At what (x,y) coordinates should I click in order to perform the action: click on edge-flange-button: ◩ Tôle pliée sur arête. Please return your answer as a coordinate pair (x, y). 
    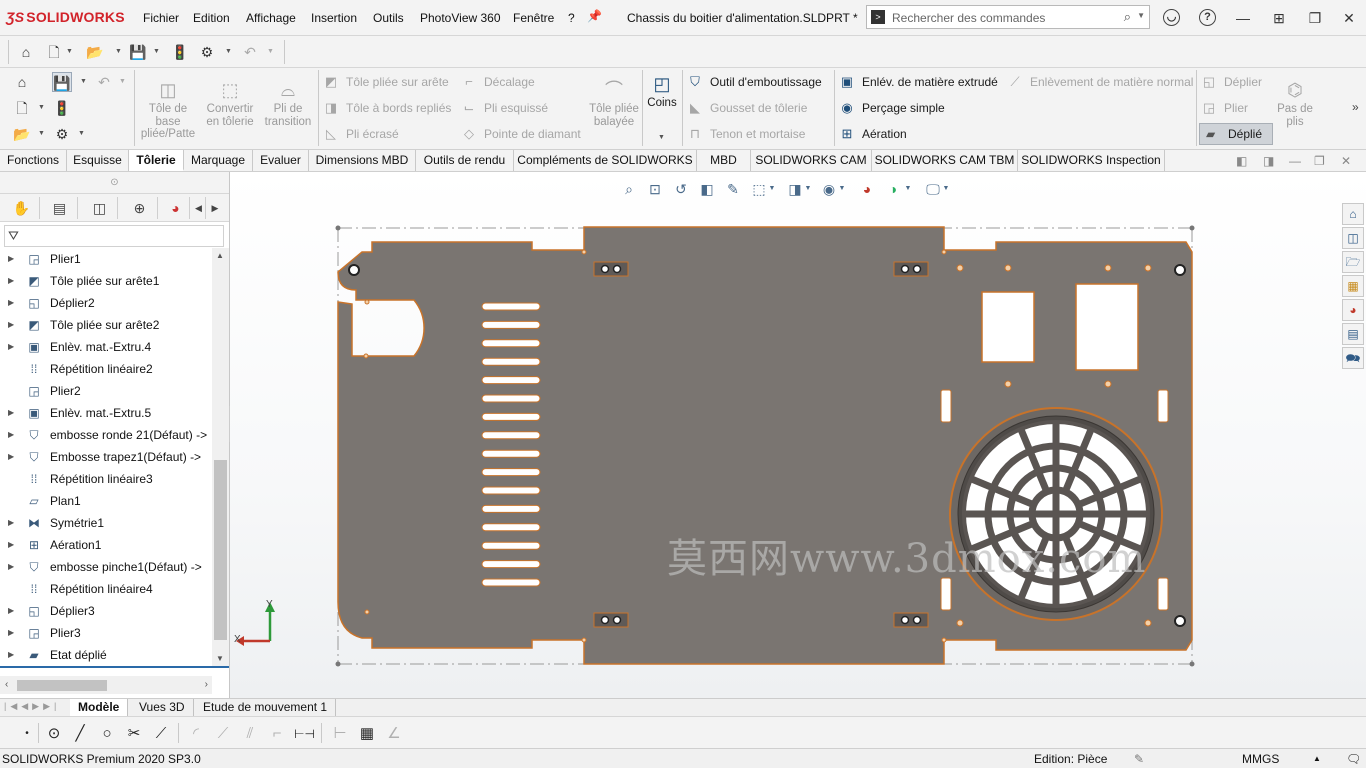
    Looking at the image, I should click on (385, 82).